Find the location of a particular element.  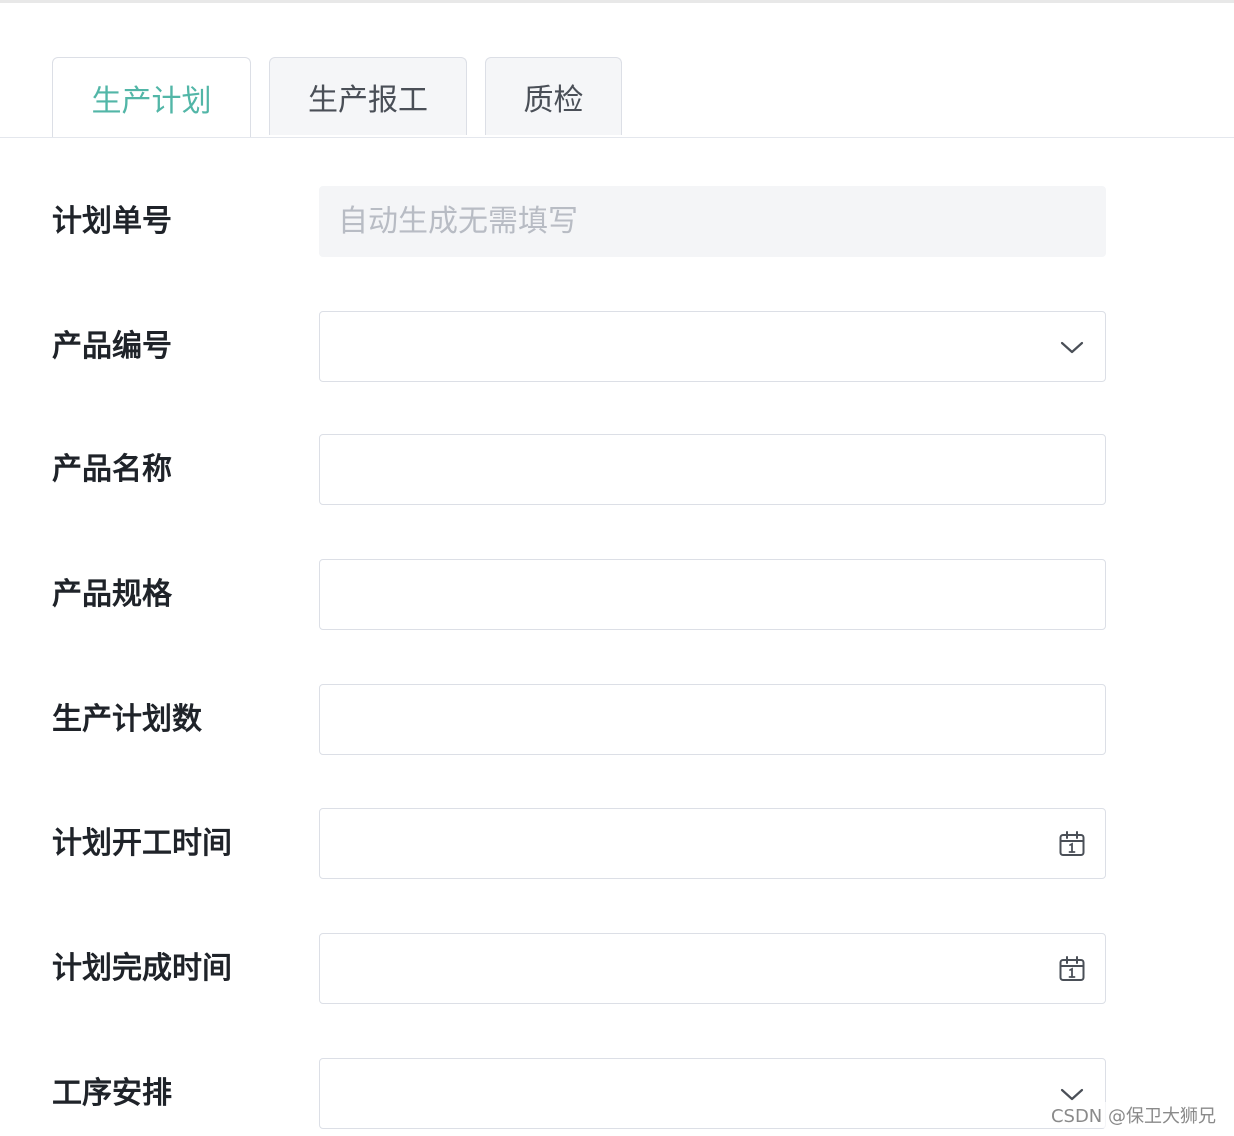

tab-production-plan: 生产计划 is located at coordinates (151, 97).